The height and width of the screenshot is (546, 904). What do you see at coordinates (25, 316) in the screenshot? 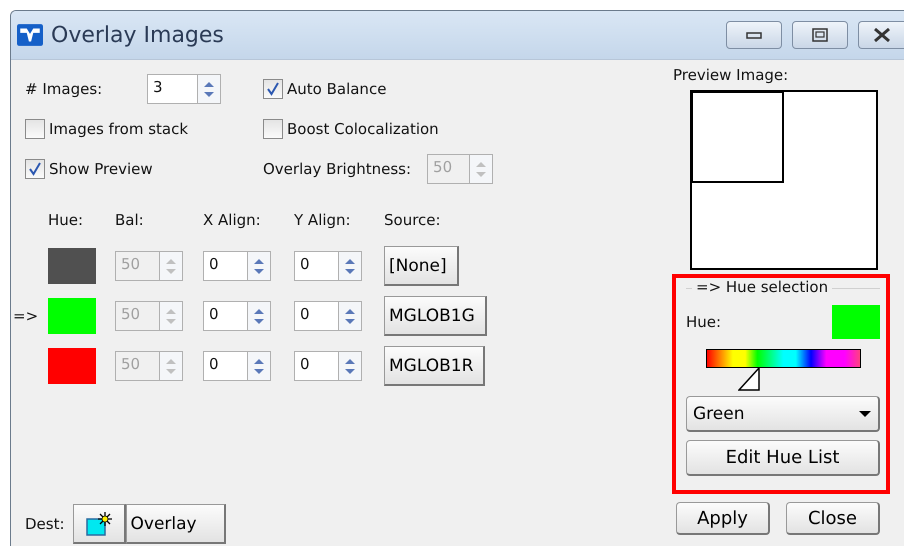
I see `row-pointer: =>` at bounding box center [25, 316].